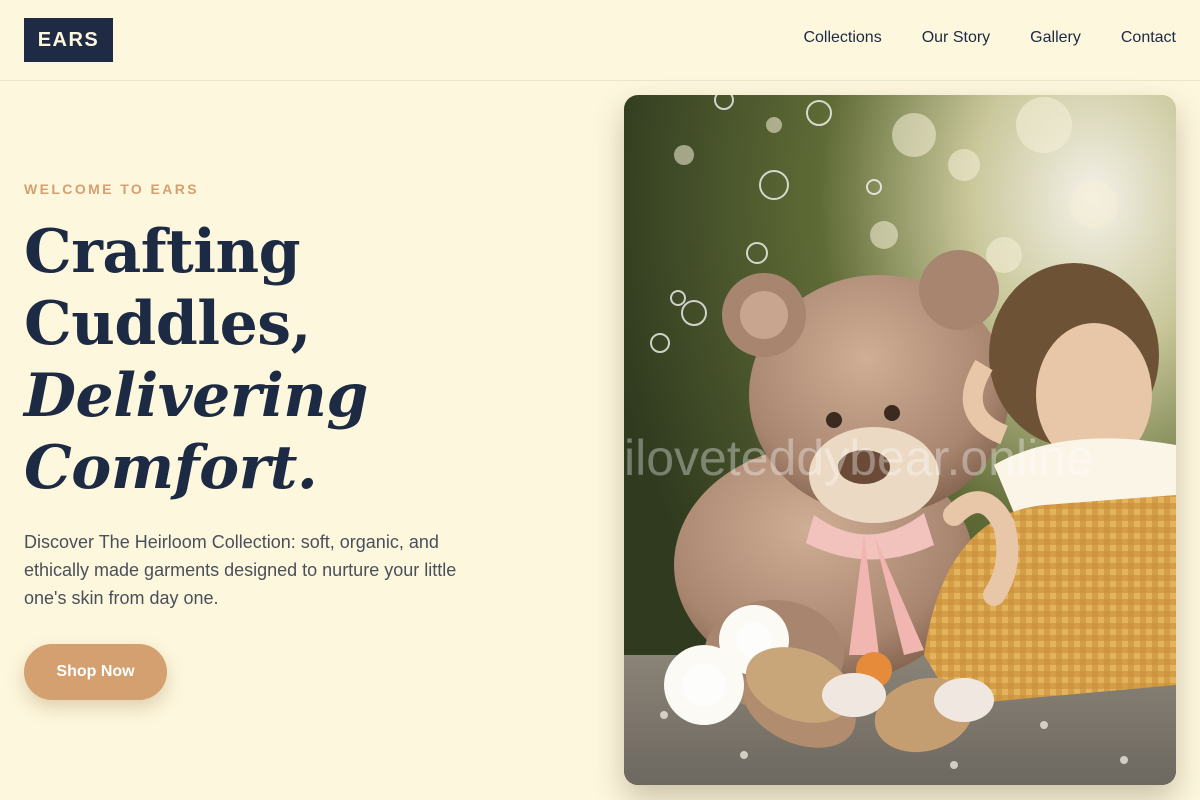 The image size is (1200, 800). I want to click on image-watermark: iloveteddybear.online, so click(859, 458).